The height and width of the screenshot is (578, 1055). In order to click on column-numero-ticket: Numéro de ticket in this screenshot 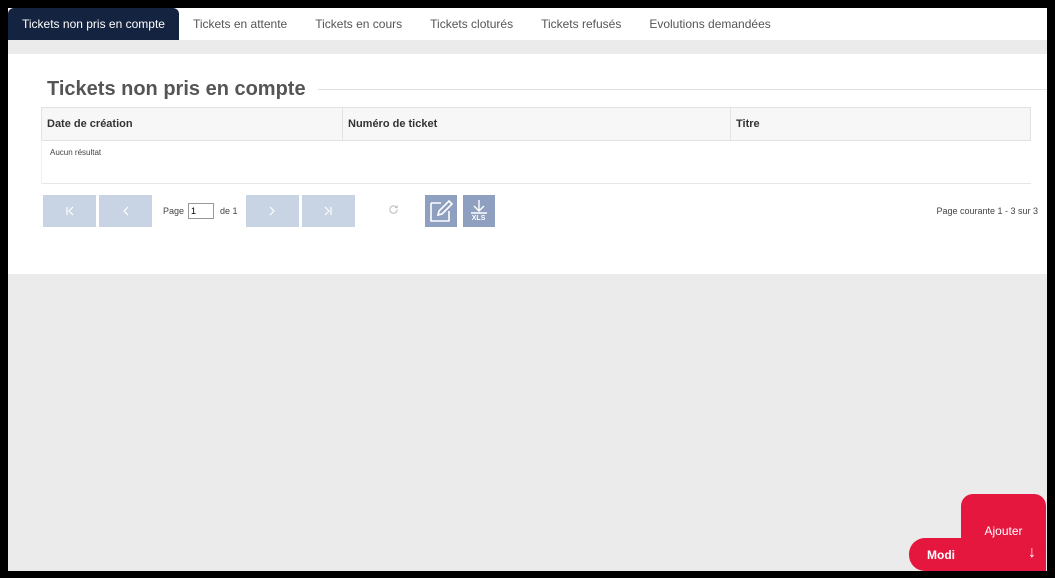, I will do `click(537, 124)`.